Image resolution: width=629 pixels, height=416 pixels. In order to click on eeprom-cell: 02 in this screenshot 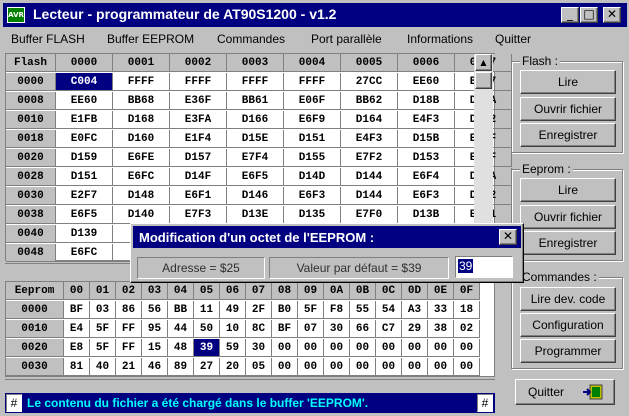, I will do `click(467, 329)`.